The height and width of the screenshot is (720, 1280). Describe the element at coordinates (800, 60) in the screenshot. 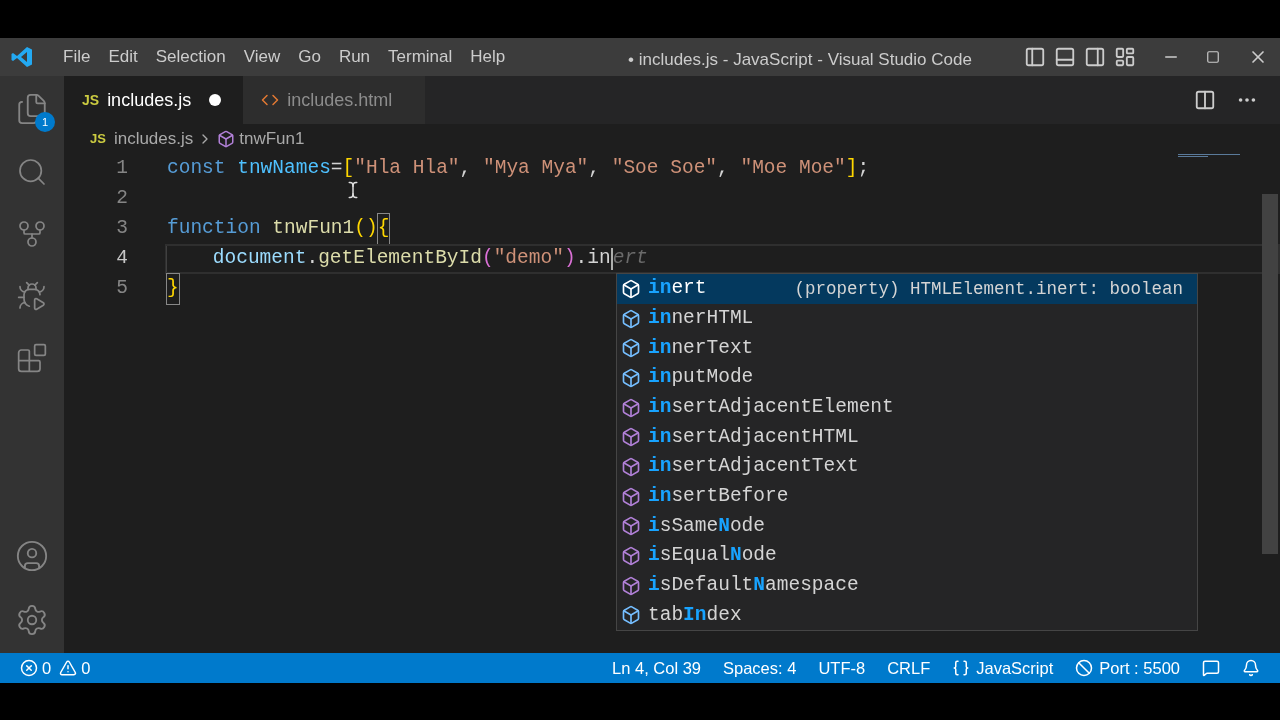

I see `window-title: • includes.js - JavaScript - Visual Studio Code` at that location.